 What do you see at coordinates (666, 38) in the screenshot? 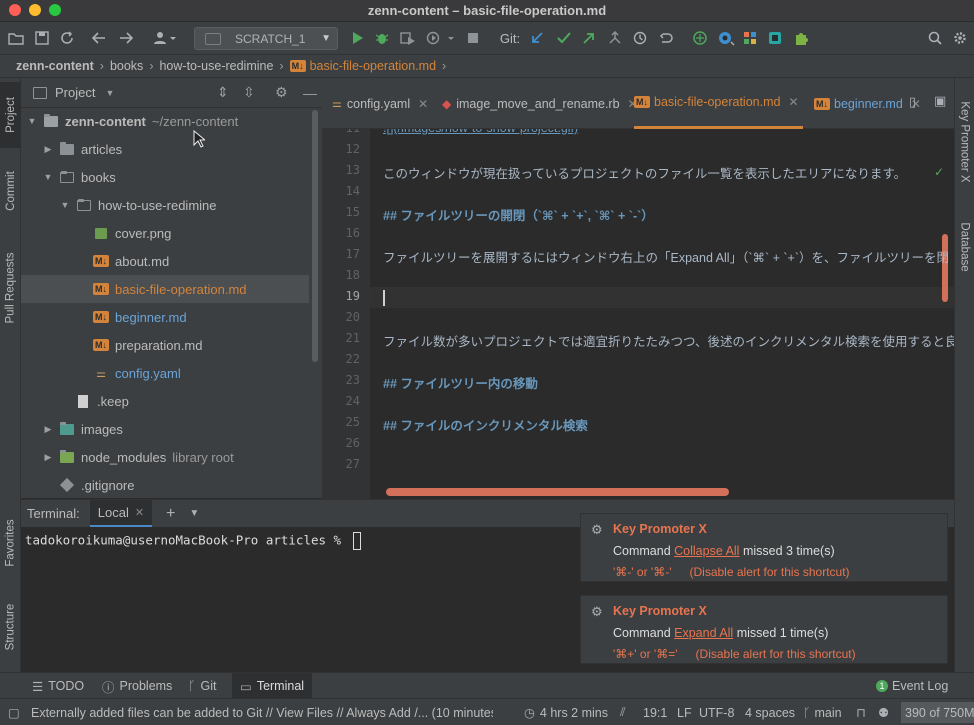
I see `rollback-icon` at bounding box center [666, 38].